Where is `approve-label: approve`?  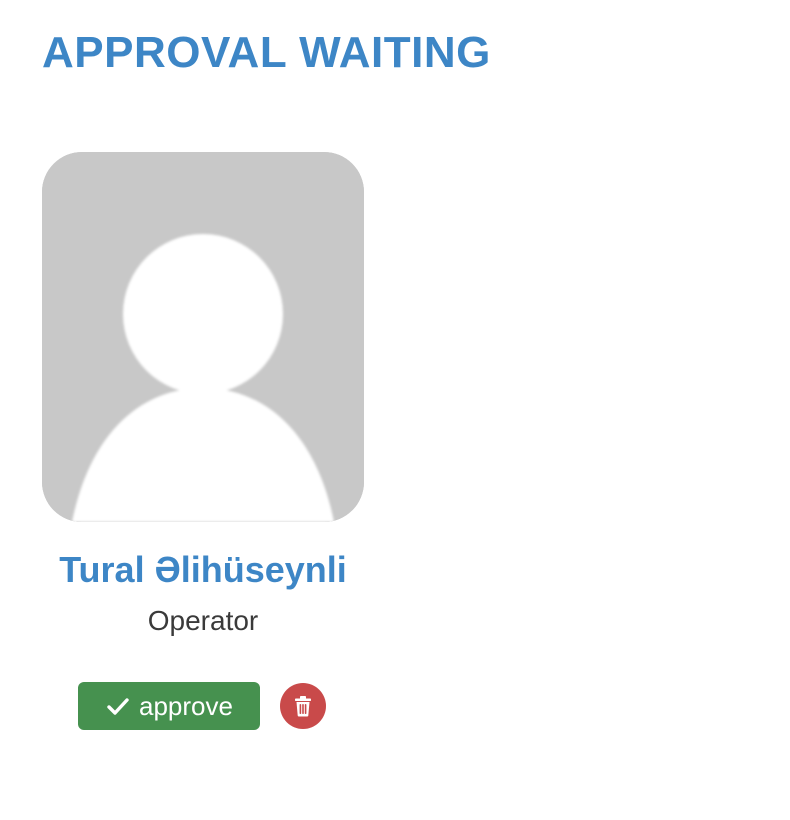
approve-label: approve is located at coordinates (186, 705).